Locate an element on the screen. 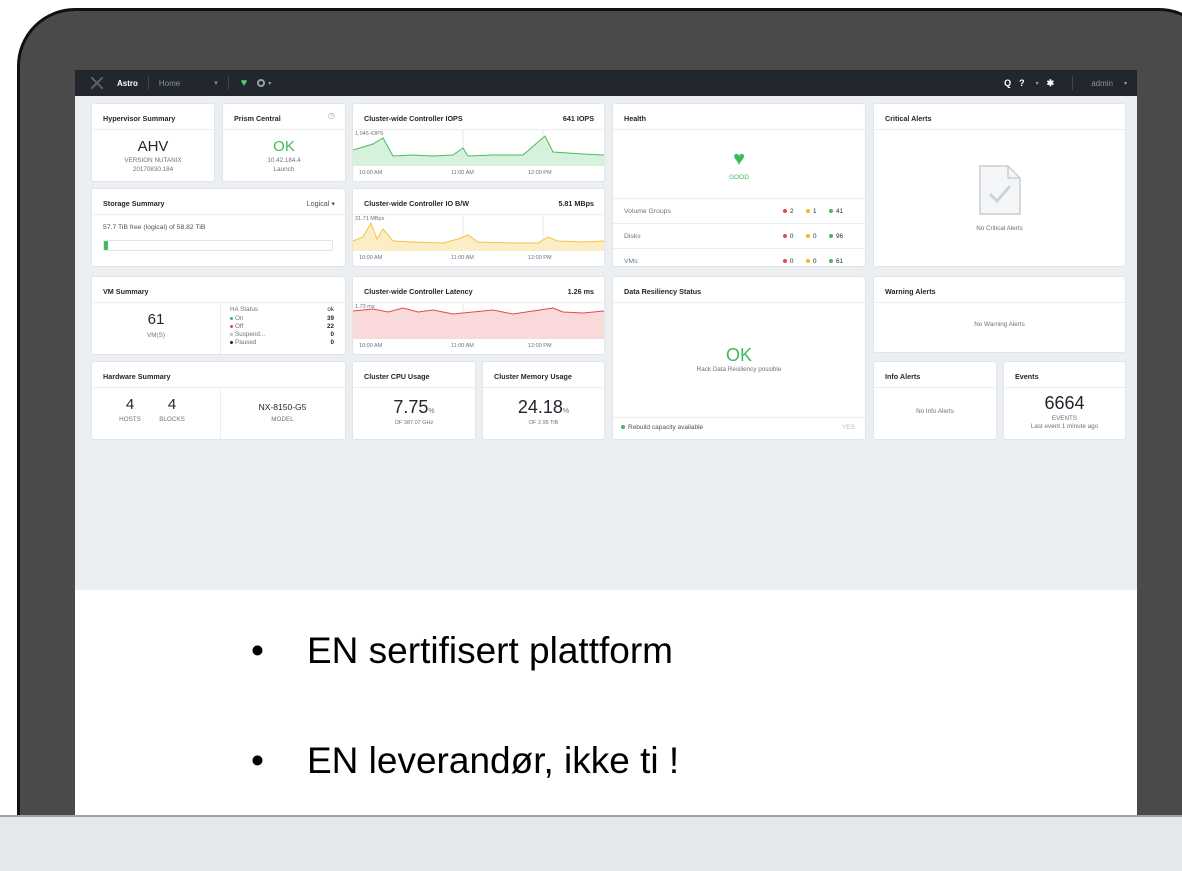  ring-status-icon is located at coordinates (261, 83).